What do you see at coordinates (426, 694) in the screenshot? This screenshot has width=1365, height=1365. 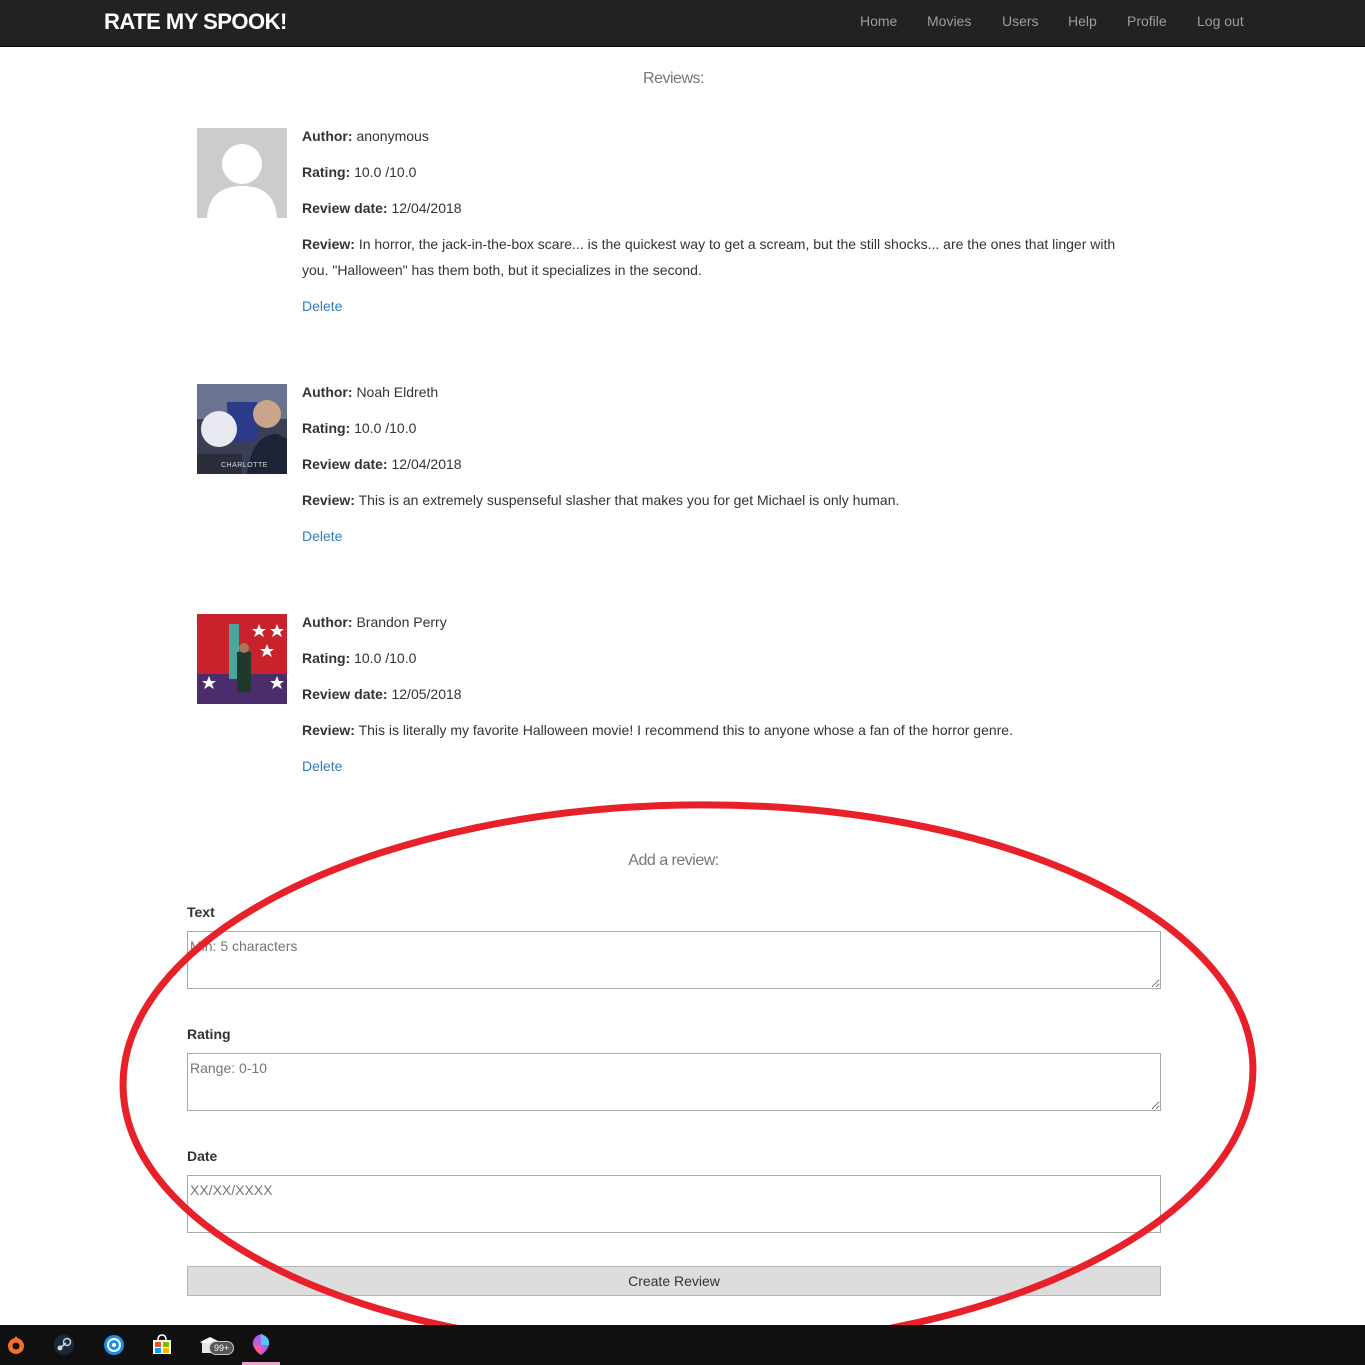 I see `review-date: 12/05/2018` at bounding box center [426, 694].